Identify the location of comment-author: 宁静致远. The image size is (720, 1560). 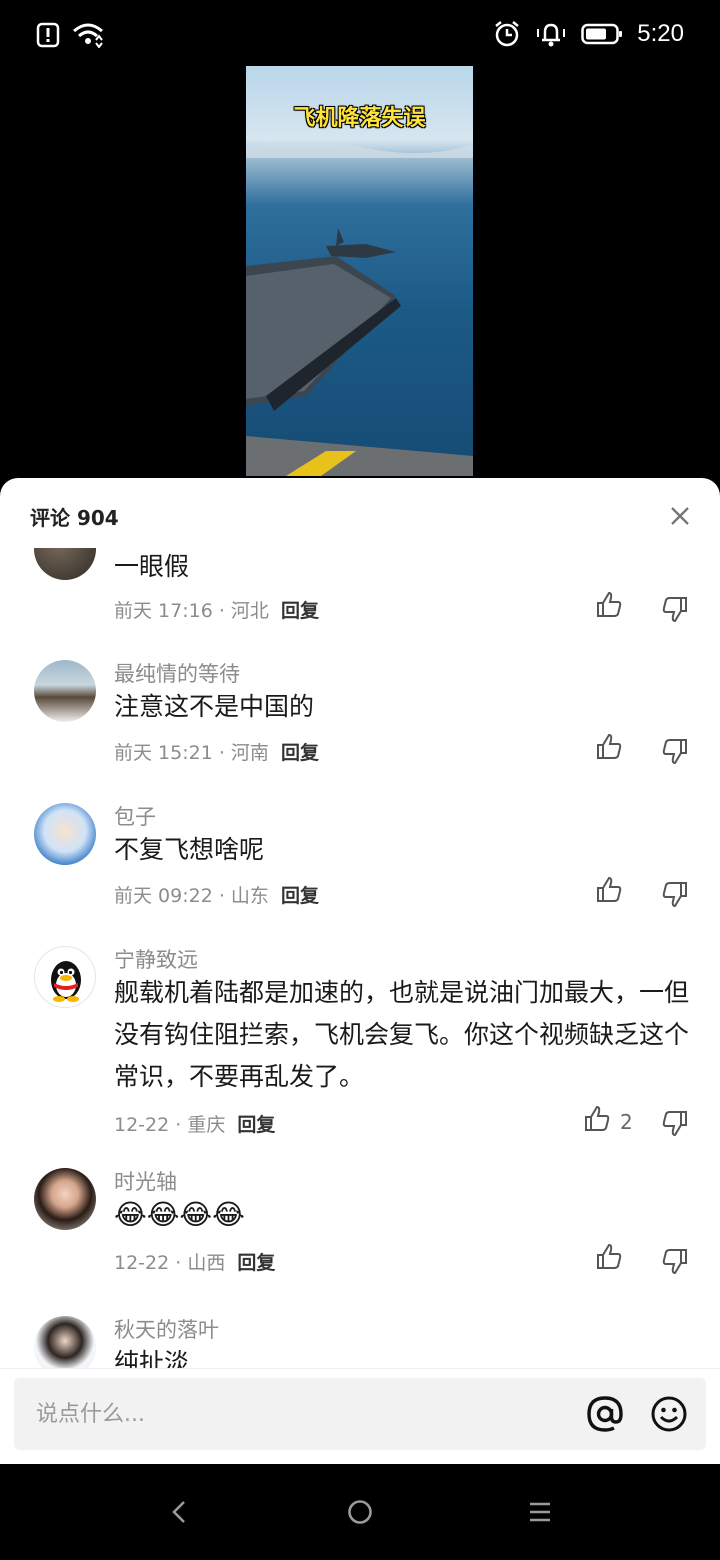
(156, 959).